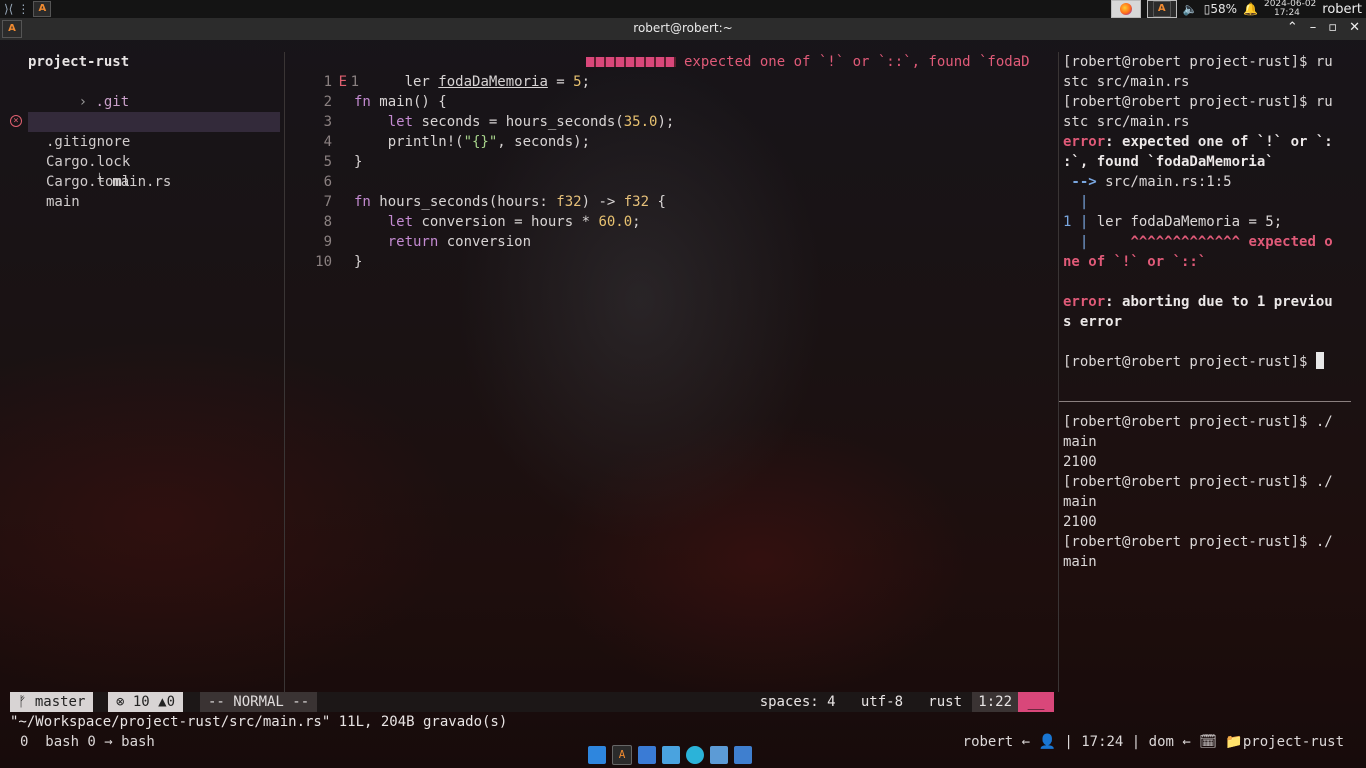 The height and width of the screenshot is (768, 1366). I want to click on tree-item-cargo-toml: Cargo.toml, so click(145, 182).